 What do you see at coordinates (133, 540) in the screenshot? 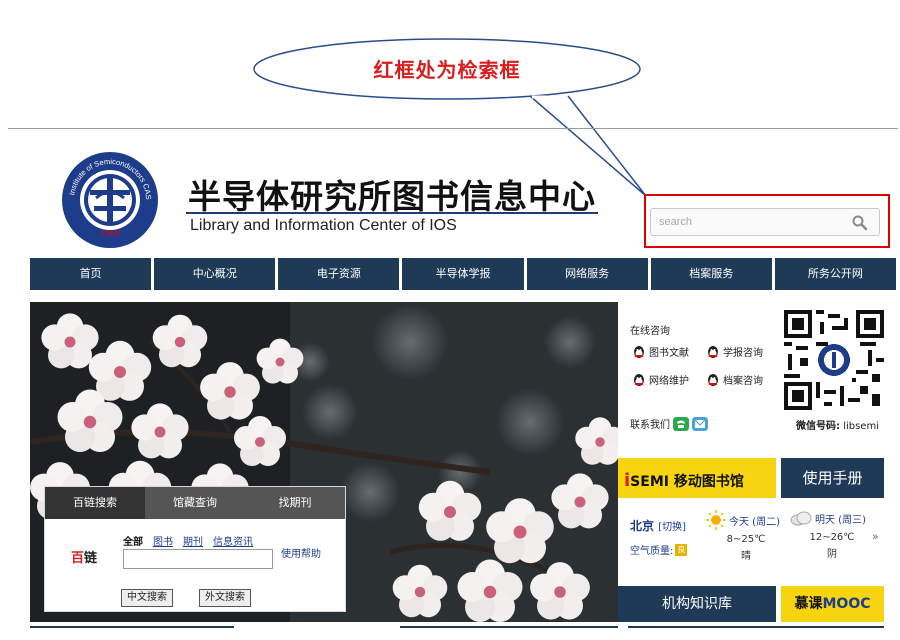
I see `scope-all: 全部` at bounding box center [133, 540].